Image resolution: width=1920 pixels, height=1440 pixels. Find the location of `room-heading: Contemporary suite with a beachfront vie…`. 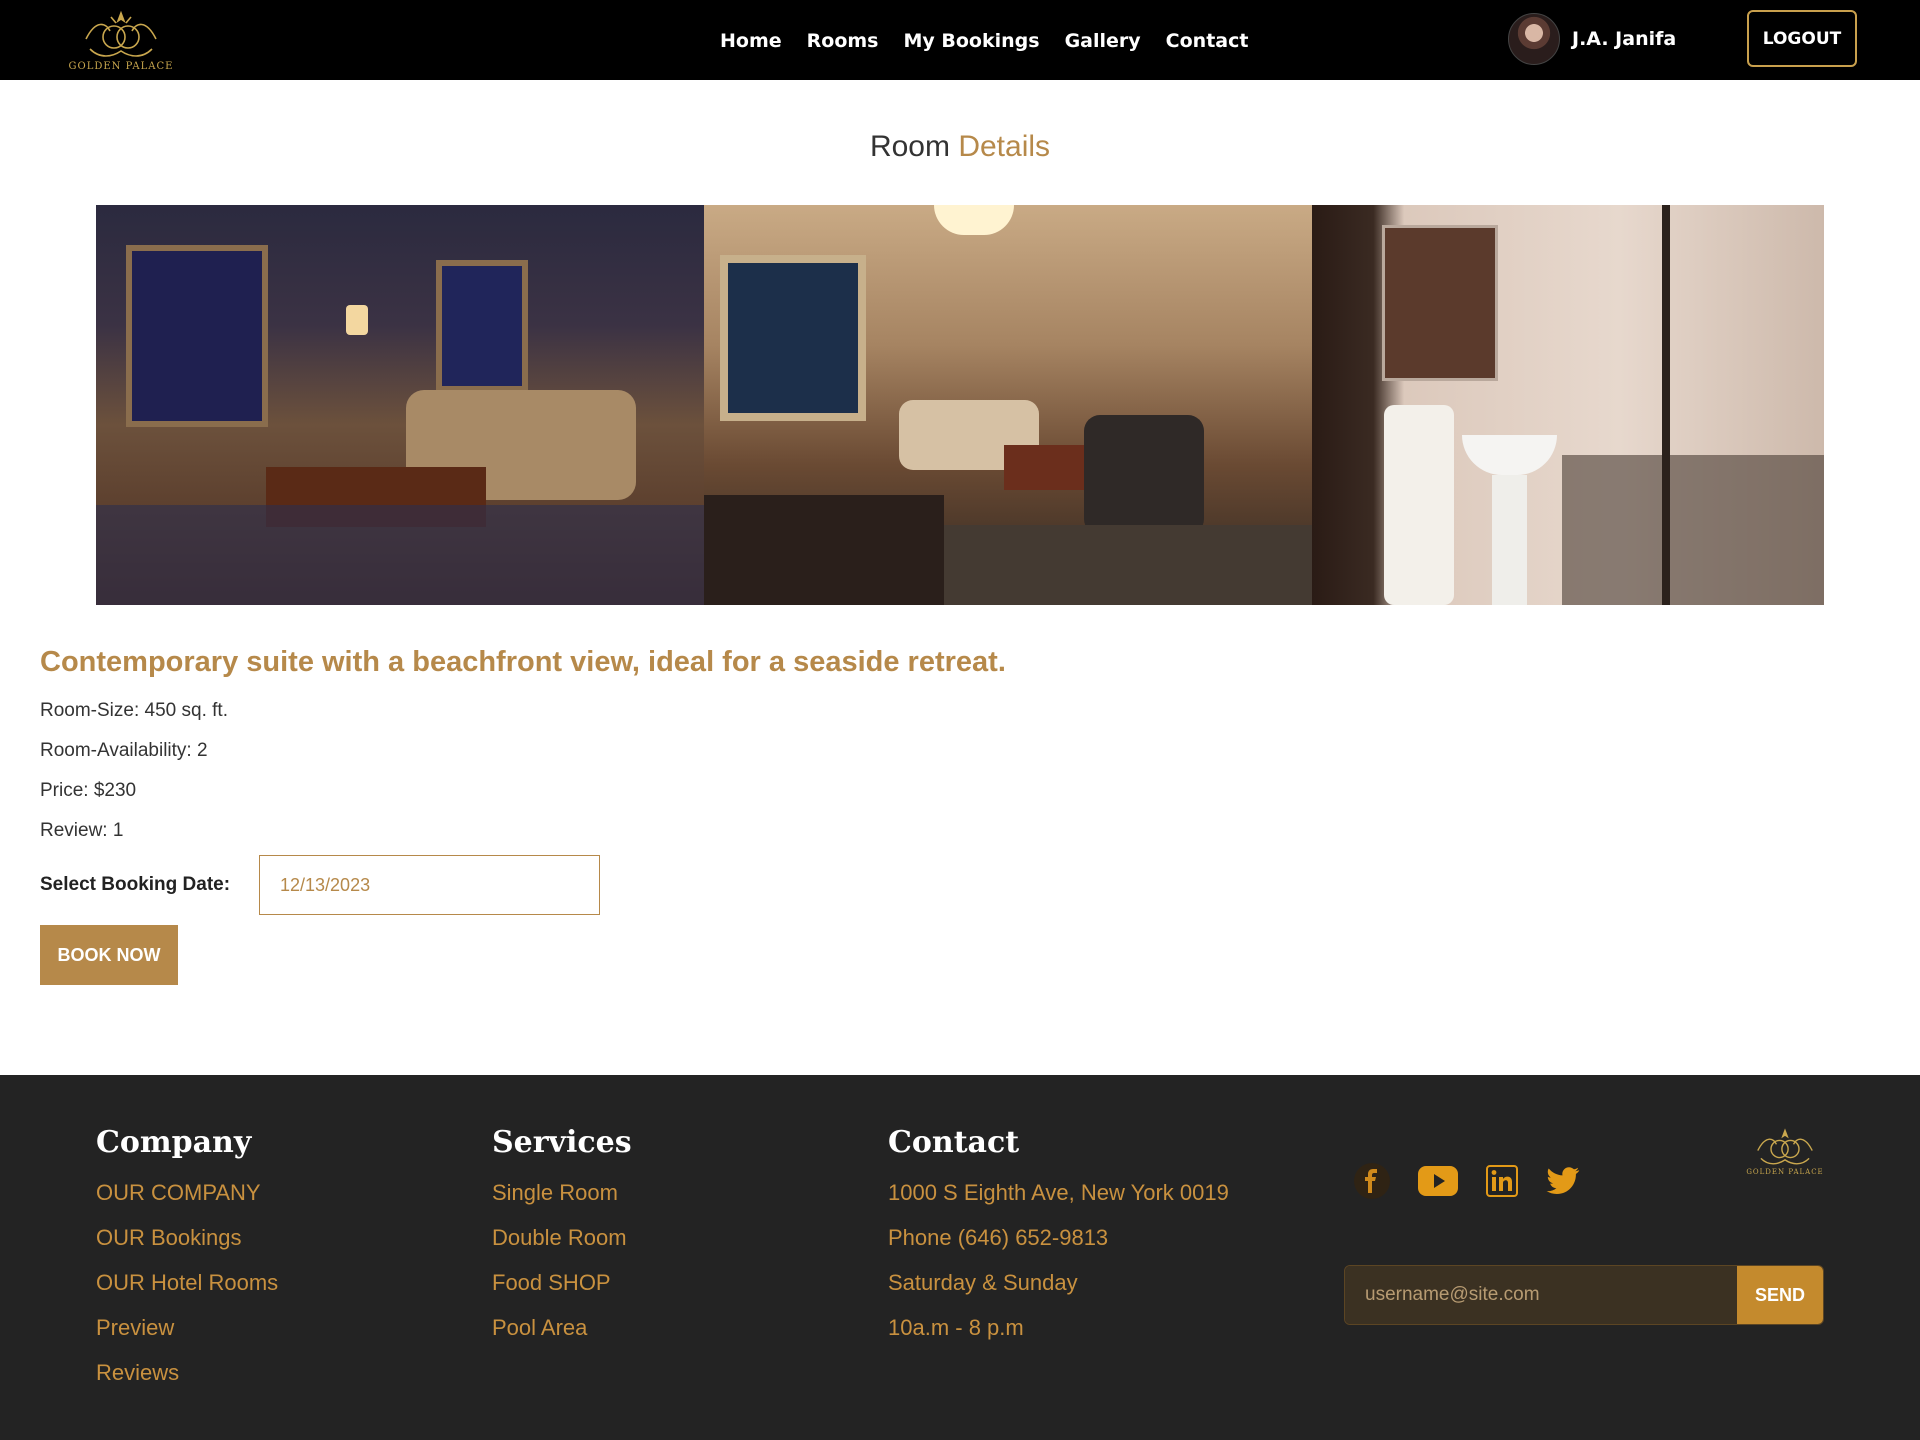

room-heading: Contemporary suite with a beachfront vie… is located at coordinates (523, 662).